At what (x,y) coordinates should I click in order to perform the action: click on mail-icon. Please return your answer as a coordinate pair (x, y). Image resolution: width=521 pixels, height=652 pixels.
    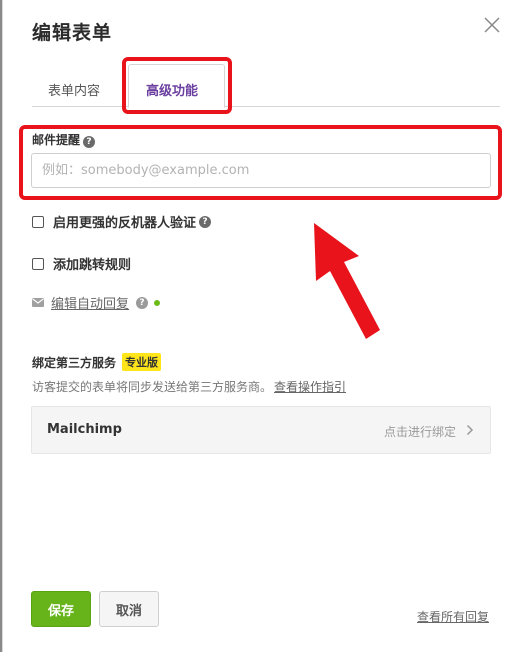
    Looking at the image, I should click on (38, 302).